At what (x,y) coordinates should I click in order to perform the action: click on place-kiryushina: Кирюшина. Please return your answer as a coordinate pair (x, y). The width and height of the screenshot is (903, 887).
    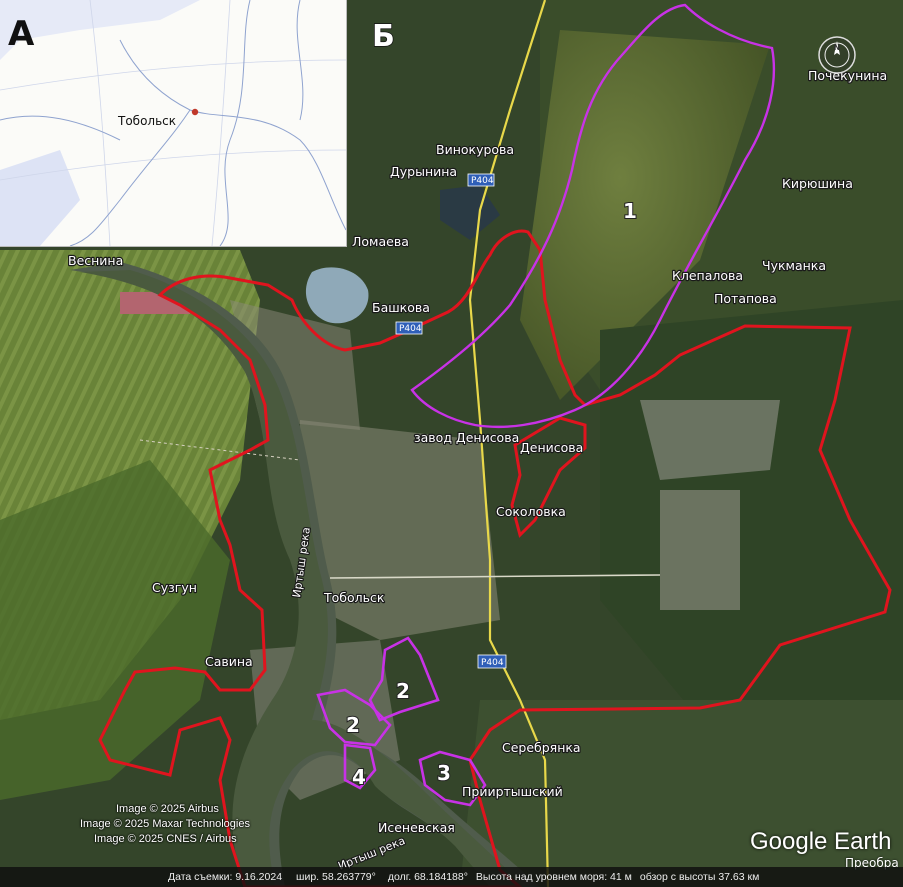
    Looking at the image, I should click on (817, 183).